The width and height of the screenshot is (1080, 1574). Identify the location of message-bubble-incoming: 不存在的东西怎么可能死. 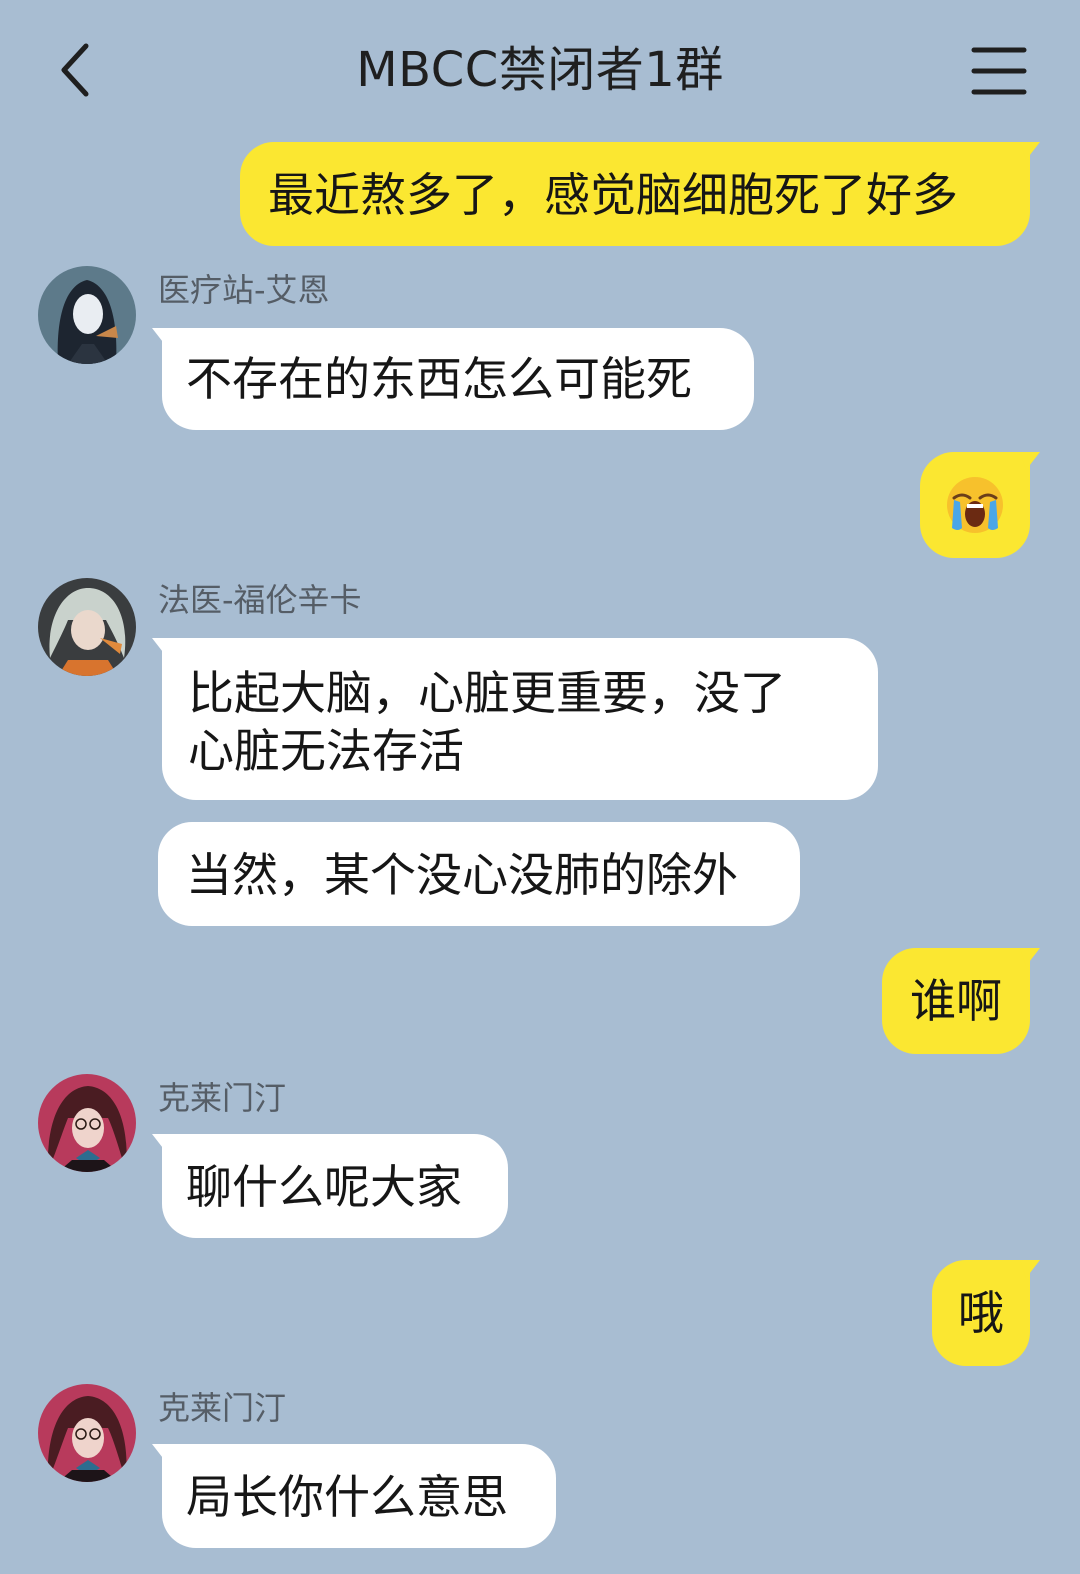
(453, 379).